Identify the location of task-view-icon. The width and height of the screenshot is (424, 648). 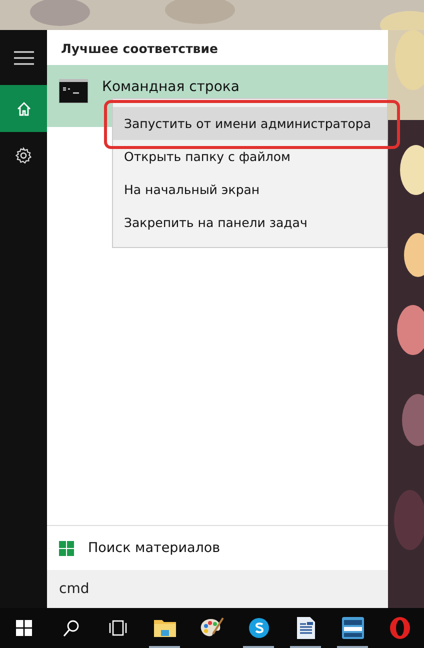
(118, 628).